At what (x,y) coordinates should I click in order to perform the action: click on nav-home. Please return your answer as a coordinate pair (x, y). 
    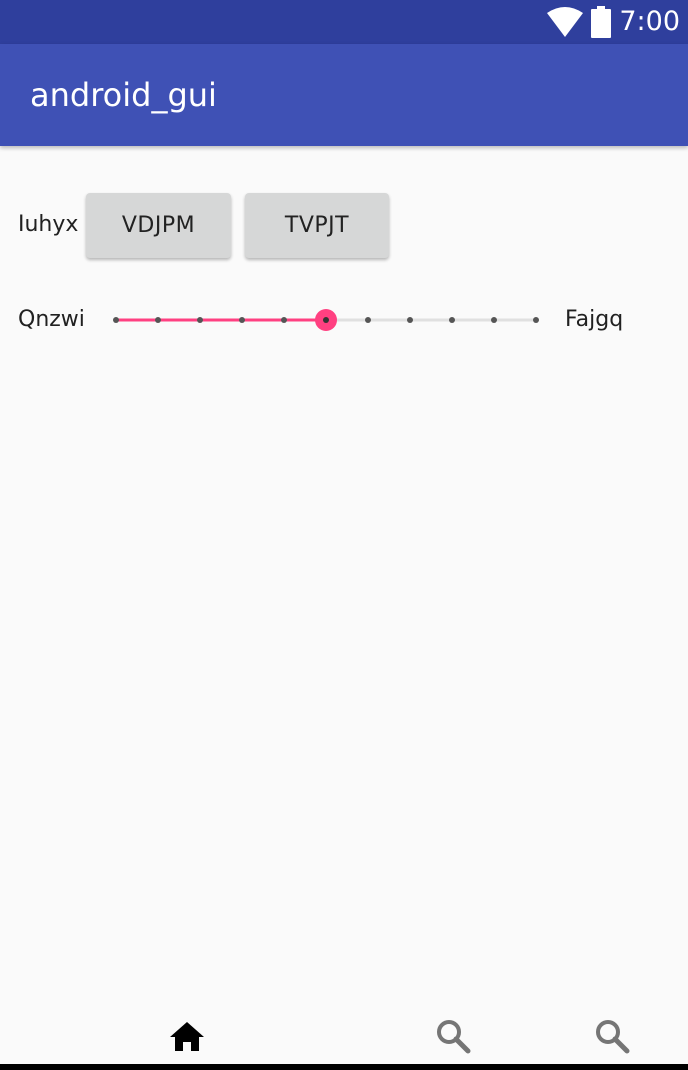
    Looking at the image, I should click on (187, 1038).